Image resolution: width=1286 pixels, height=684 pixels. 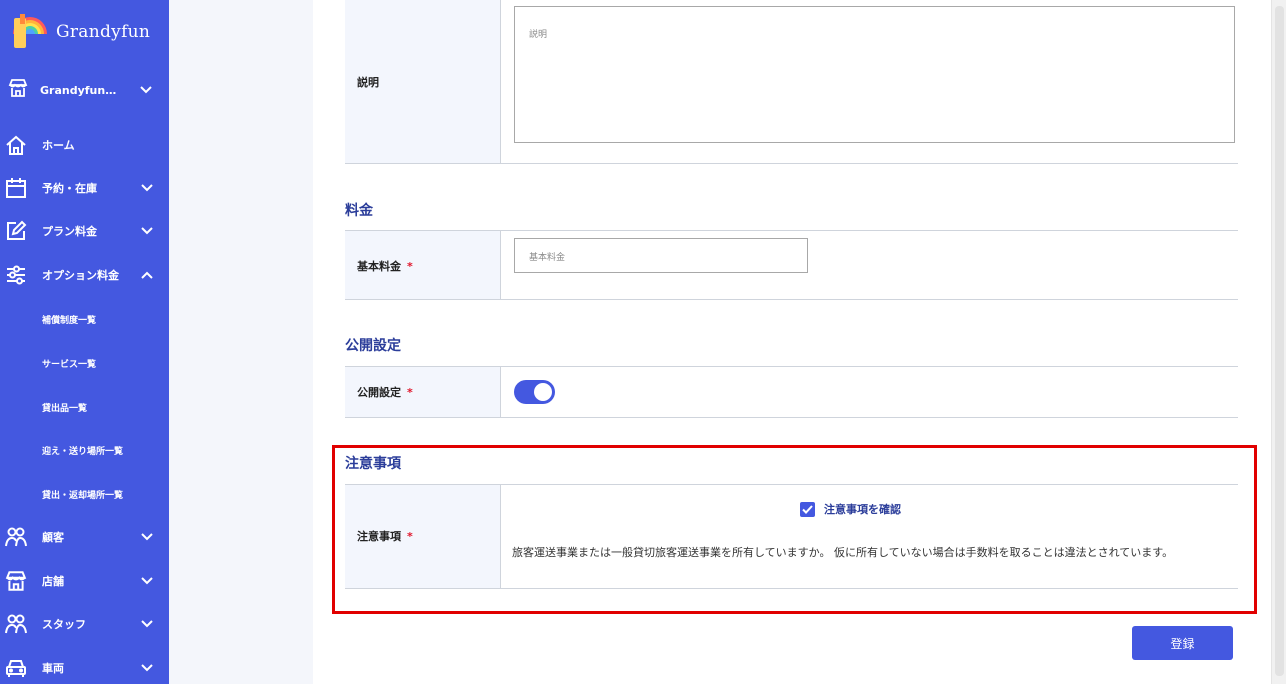 What do you see at coordinates (53, 668) in the screenshot?
I see `nav-item-label: 車両` at bounding box center [53, 668].